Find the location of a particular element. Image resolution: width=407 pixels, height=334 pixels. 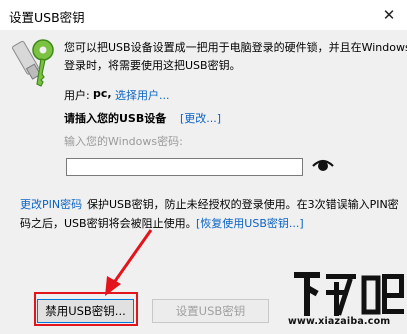

highlight-box is located at coordinates (86, 309).